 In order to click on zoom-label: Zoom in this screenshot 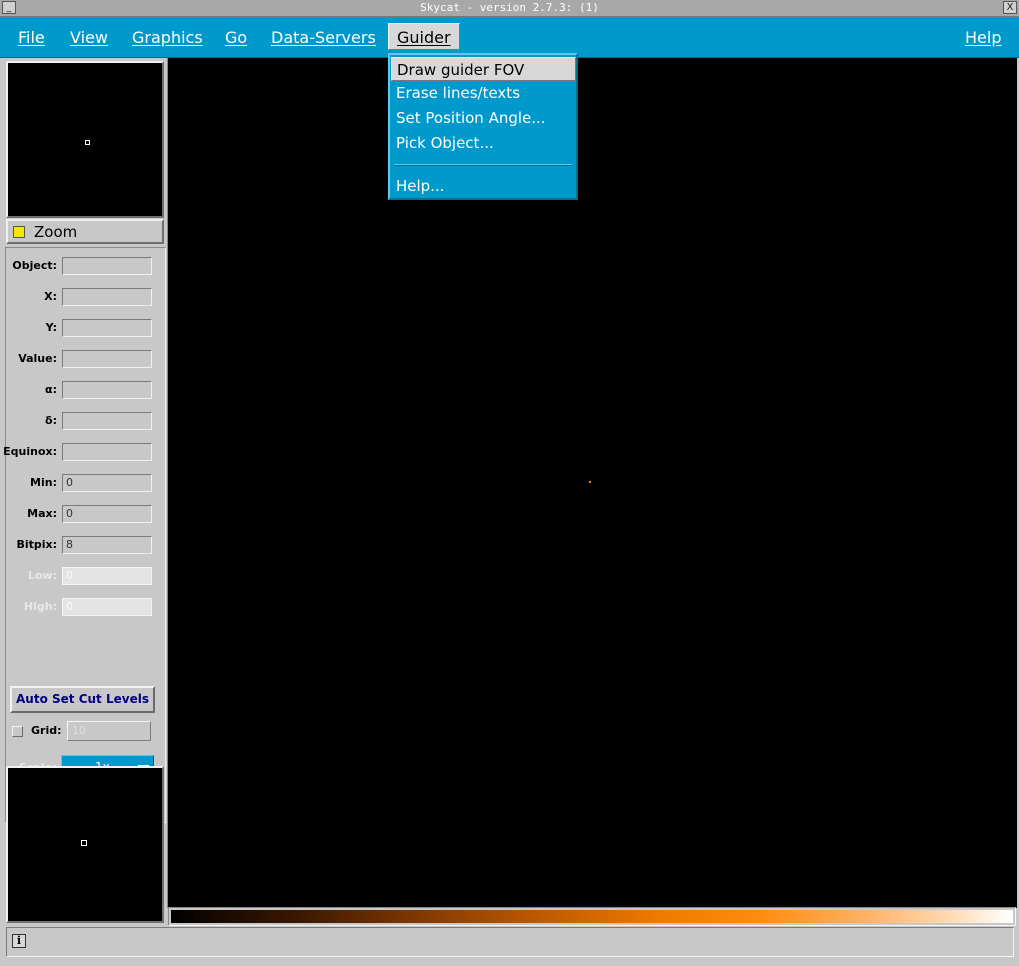, I will do `click(56, 232)`.